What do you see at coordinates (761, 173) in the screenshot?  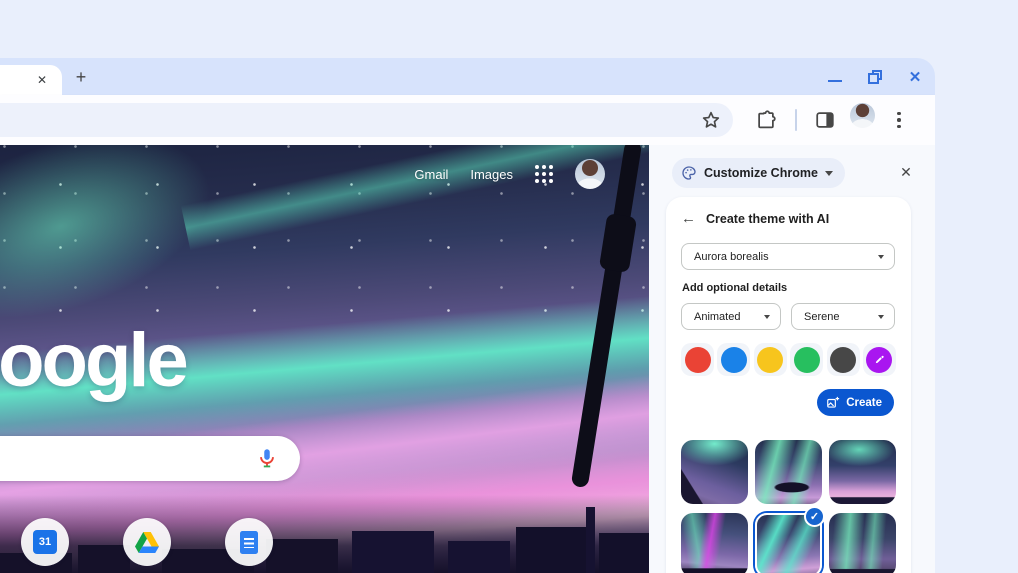 I see `customize-chrome-label: Customize Chrome` at bounding box center [761, 173].